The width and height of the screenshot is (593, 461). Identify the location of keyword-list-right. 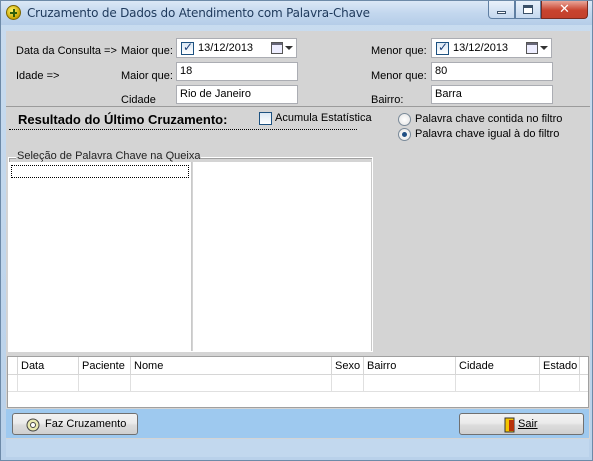
(282, 256).